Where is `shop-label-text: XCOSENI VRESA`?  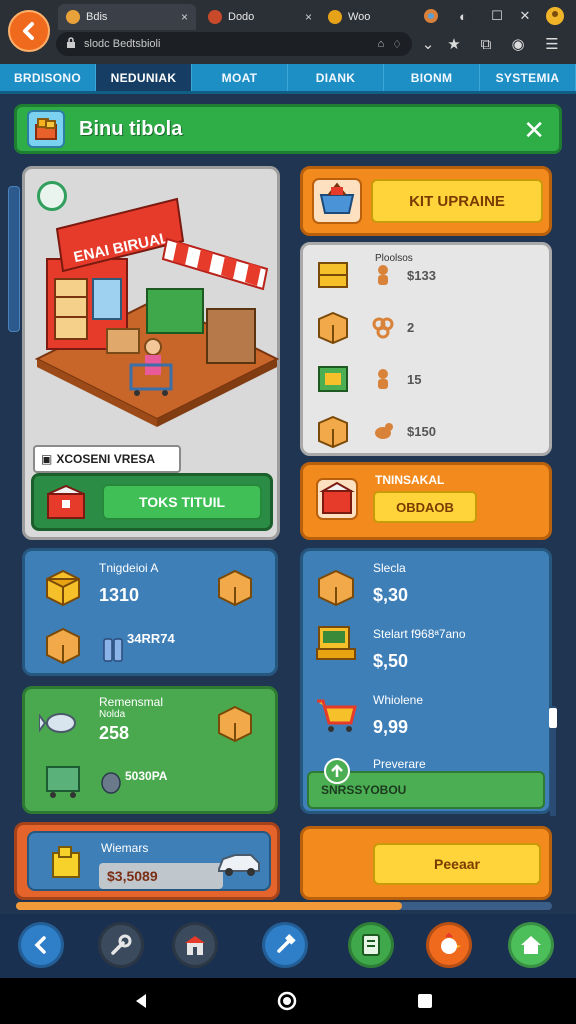
shop-label-text: XCOSENI VRESA is located at coordinates (106, 459).